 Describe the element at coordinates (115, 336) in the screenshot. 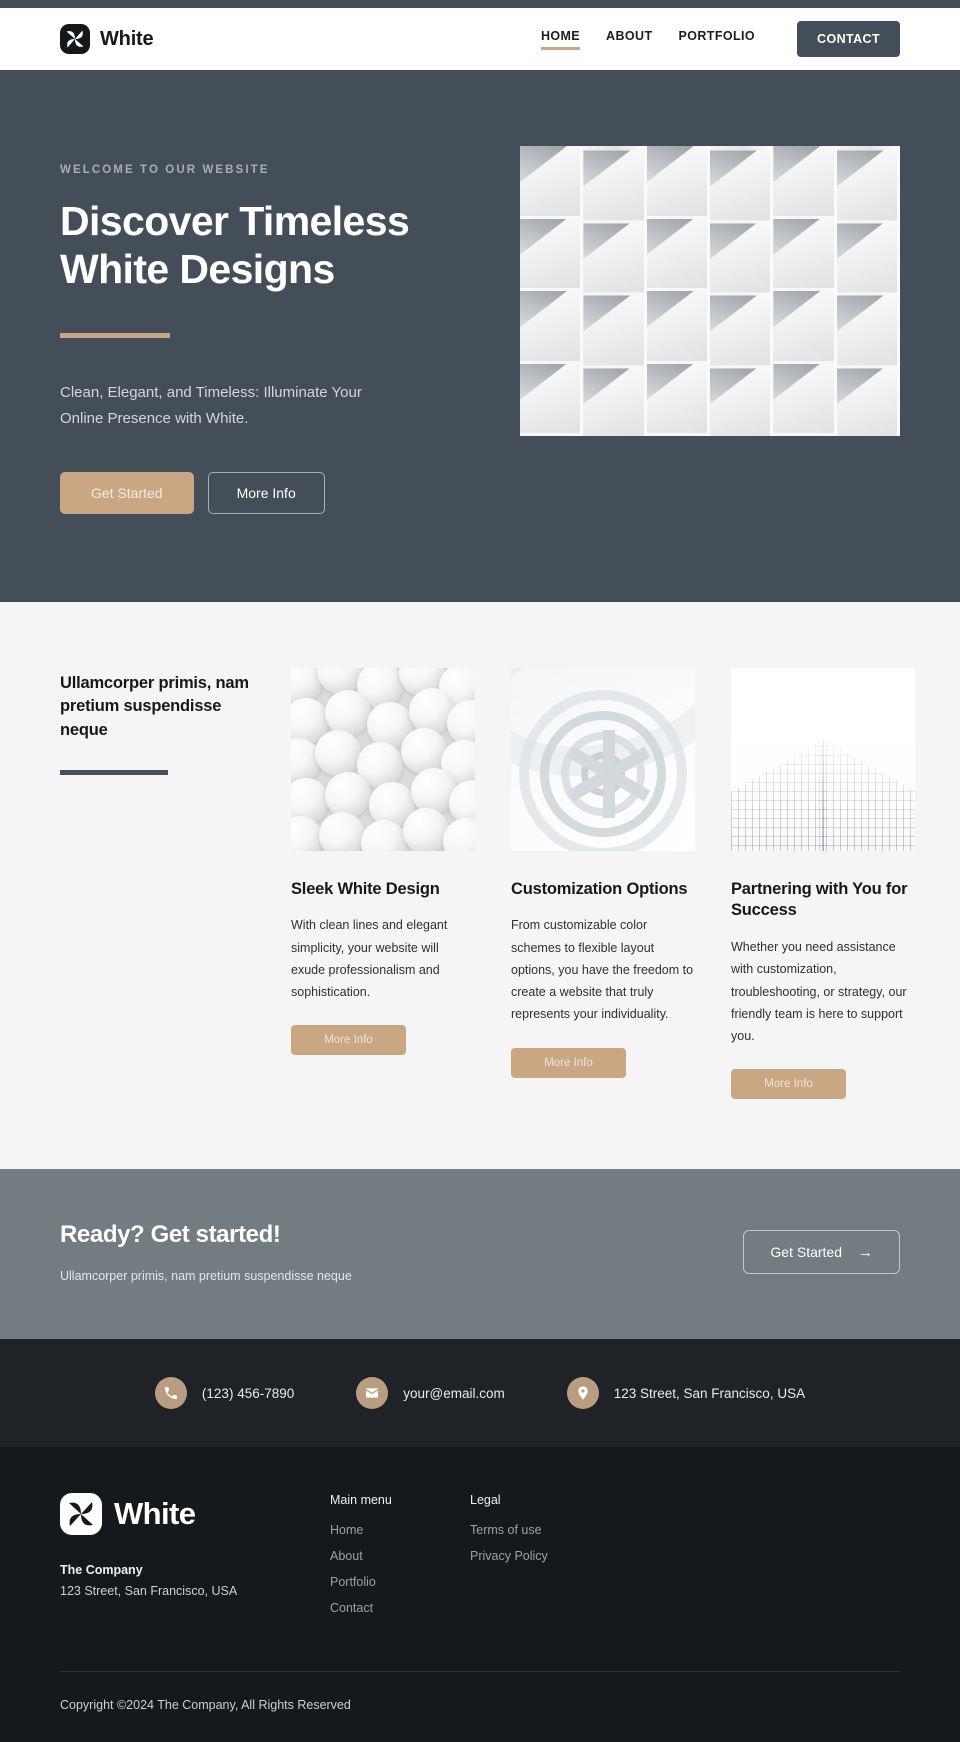

I see `hero-accent-rule` at that location.